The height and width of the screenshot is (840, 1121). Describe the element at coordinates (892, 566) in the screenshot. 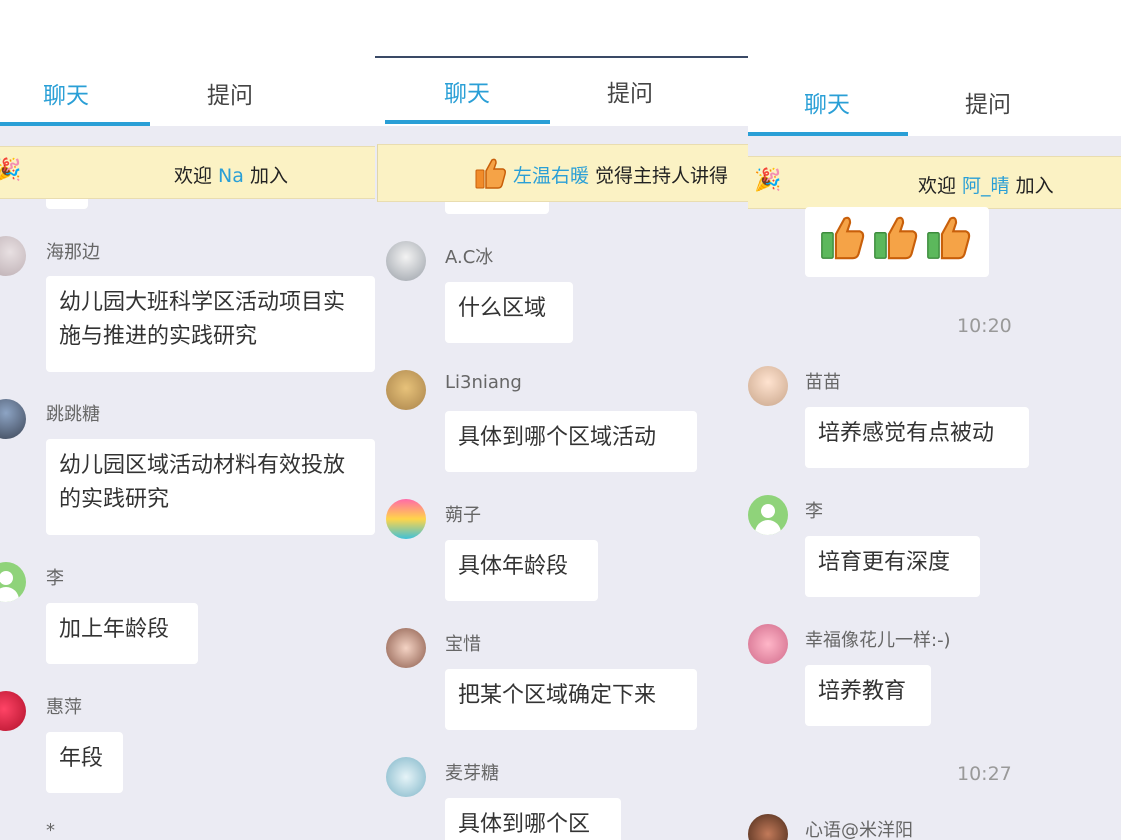

I see `message-bubble: 培育更有深度` at that location.